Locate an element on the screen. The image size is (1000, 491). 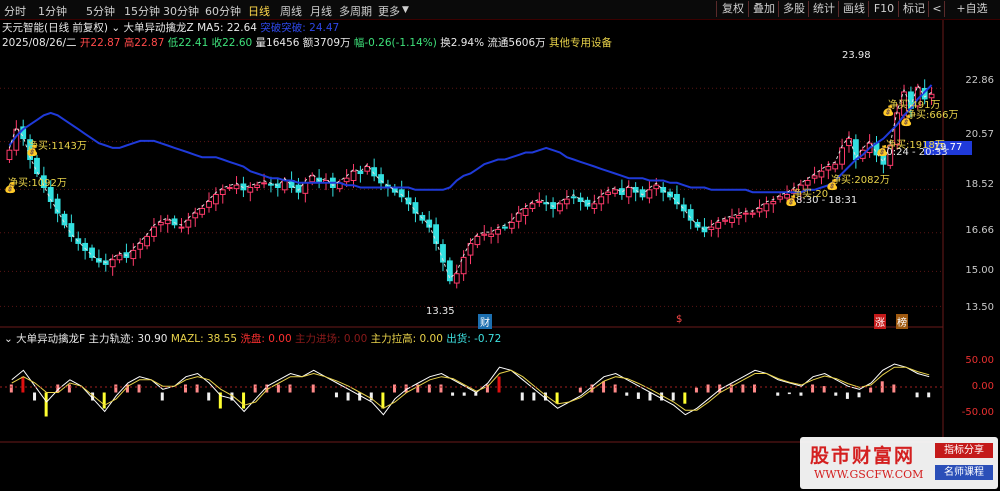
period-tab-monthly: 月线 is located at coordinates (321, 11).